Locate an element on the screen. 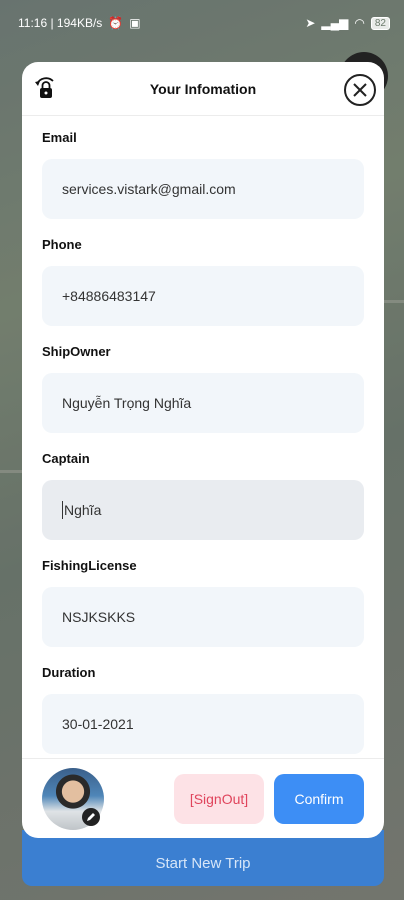 The image size is (404, 900). email-input: services.vistark@gmail.com is located at coordinates (203, 189).